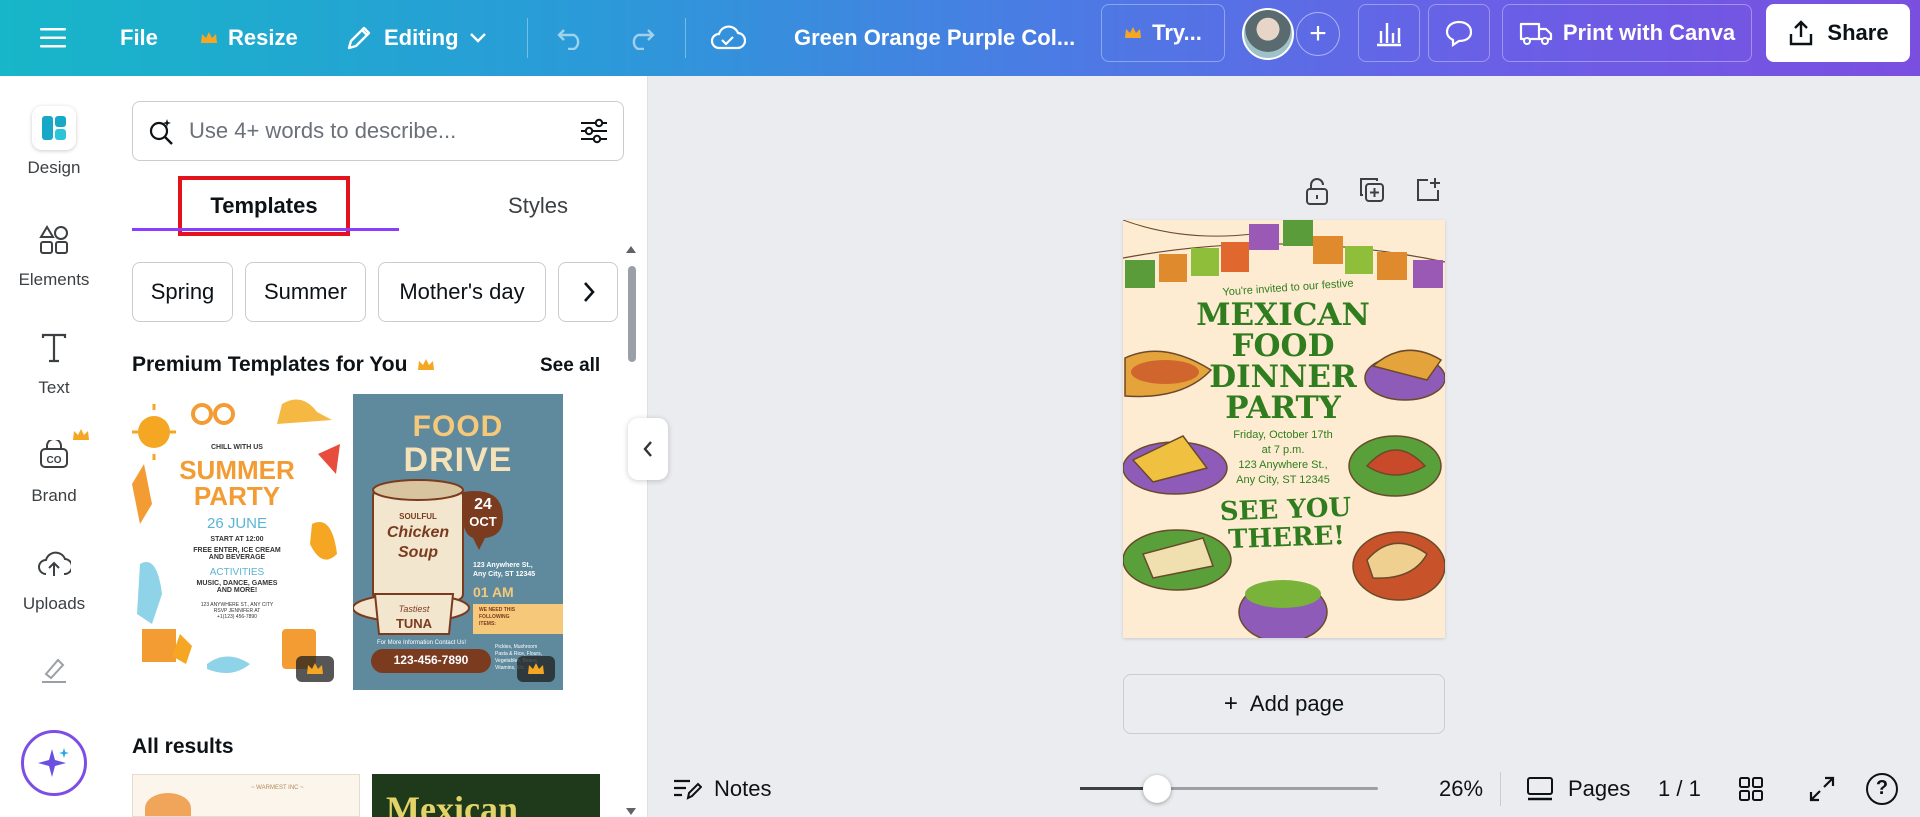 The height and width of the screenshot is (817, 1920). What do you see at coordinates (54, 670) in the screenshot?
I see `rail-item-draw` at bounding box center [54, 670].